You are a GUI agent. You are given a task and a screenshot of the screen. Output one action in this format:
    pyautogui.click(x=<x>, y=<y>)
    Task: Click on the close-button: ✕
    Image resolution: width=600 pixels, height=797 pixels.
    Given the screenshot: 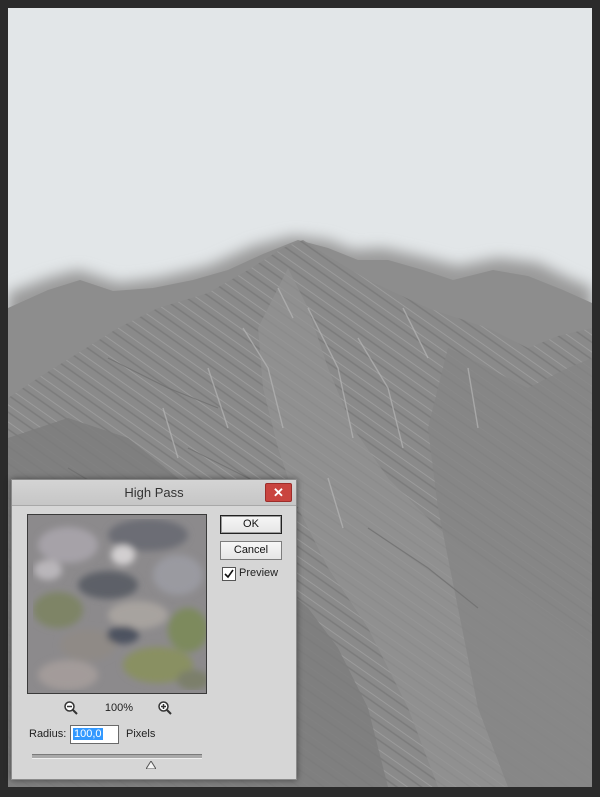 What is the action you would take?
    pyautogui.click(x=278, y=492)
    